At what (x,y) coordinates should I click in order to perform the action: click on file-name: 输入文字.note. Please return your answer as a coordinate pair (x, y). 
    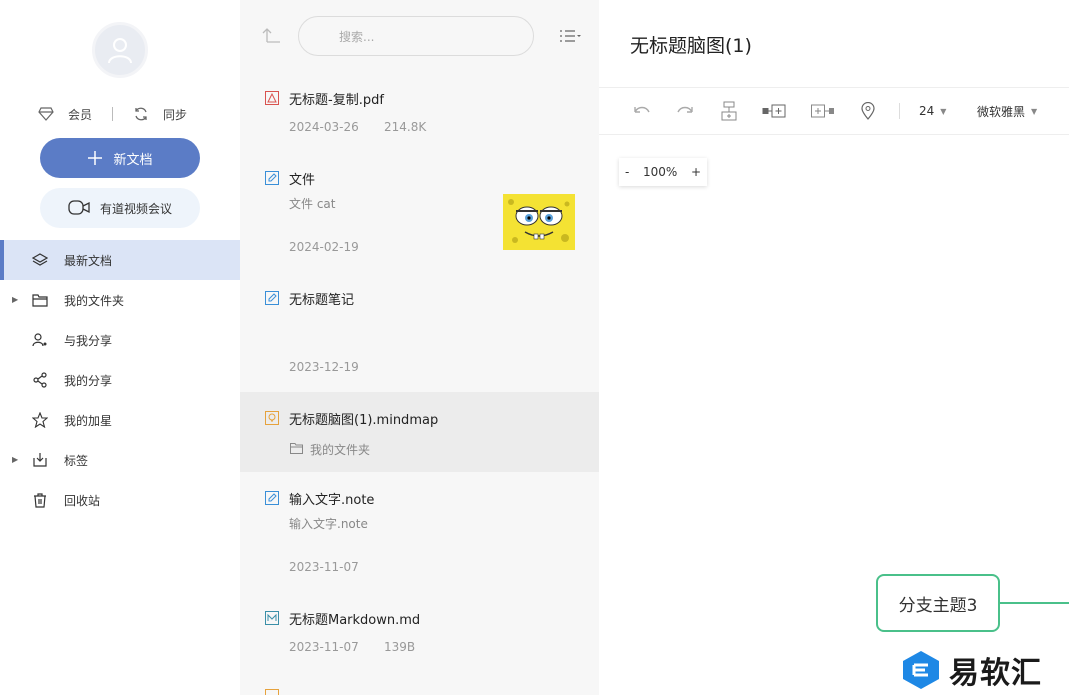
    Looking at the image, I should click on (332, 500).